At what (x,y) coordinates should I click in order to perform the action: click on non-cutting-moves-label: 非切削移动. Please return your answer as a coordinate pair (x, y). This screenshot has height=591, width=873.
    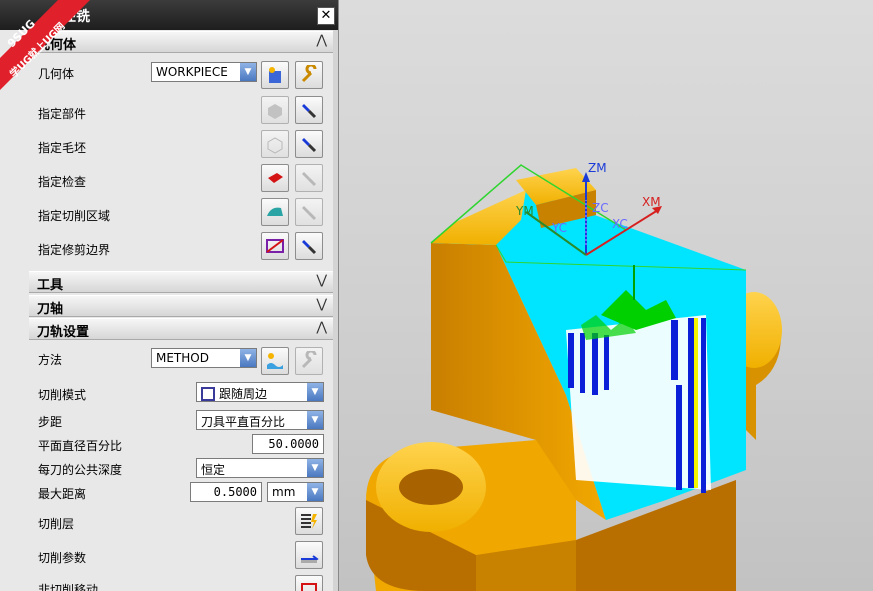
    Looking at the image, I should click on (68, 587).